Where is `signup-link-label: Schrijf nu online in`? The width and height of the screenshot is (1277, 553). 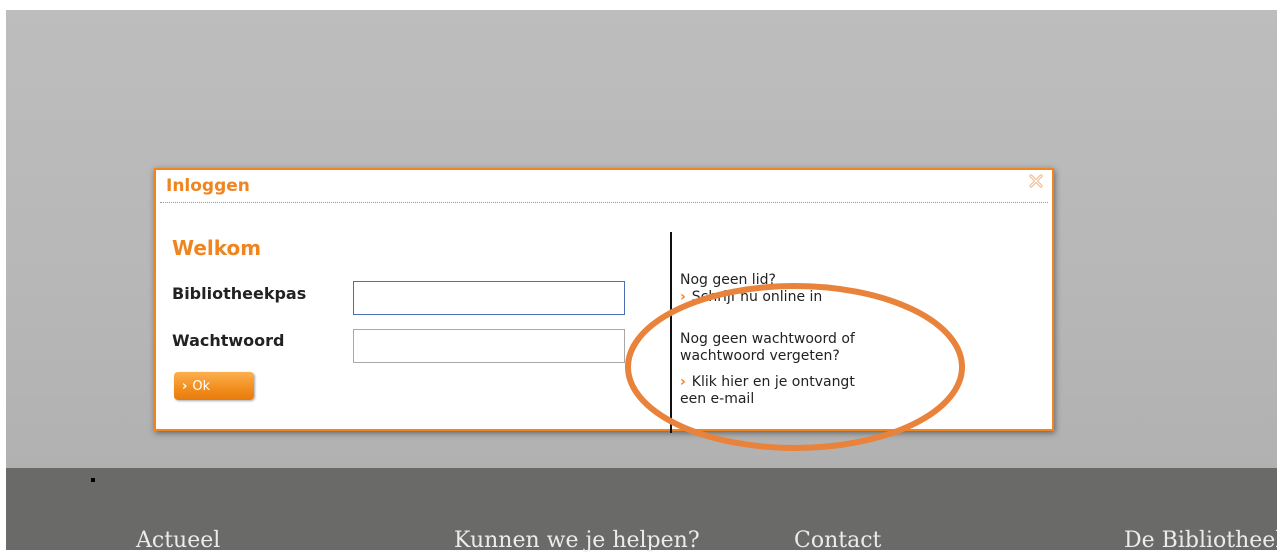 signup-link-label: Schrijf nu online in is located at coordinates (757, 297).